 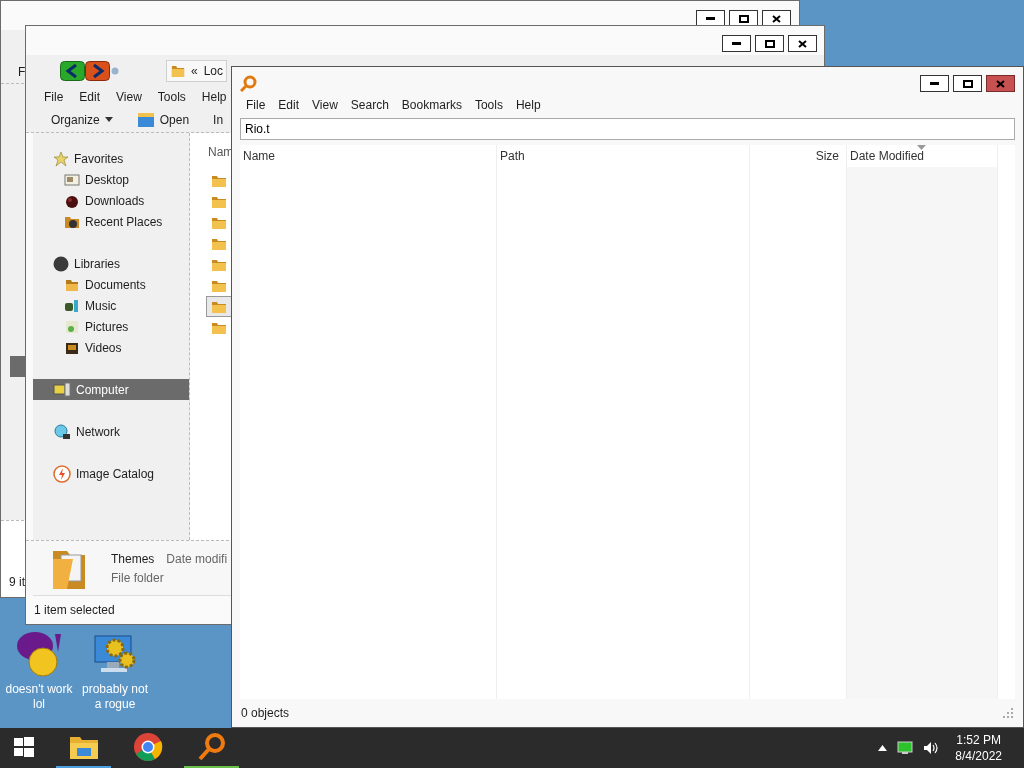 I want to click on sidebar-item: Downloads, so click(x=111, y=200).